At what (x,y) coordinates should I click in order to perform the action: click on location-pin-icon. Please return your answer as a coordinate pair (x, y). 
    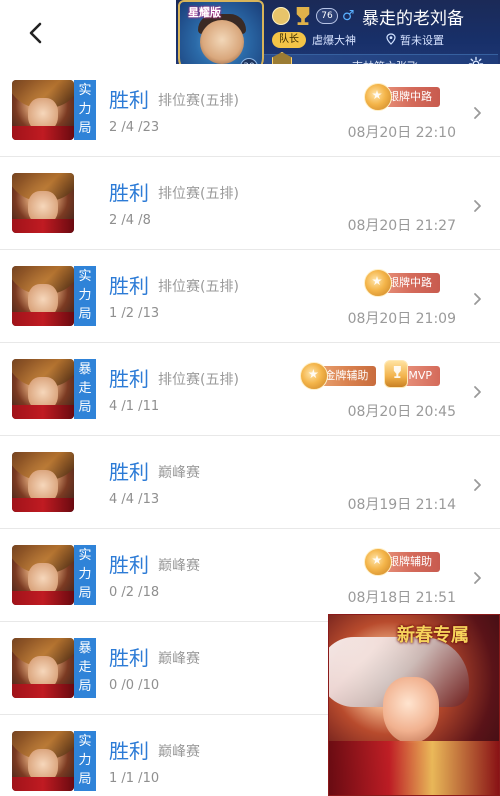
    Looking at the image, I should click on (391, 39).